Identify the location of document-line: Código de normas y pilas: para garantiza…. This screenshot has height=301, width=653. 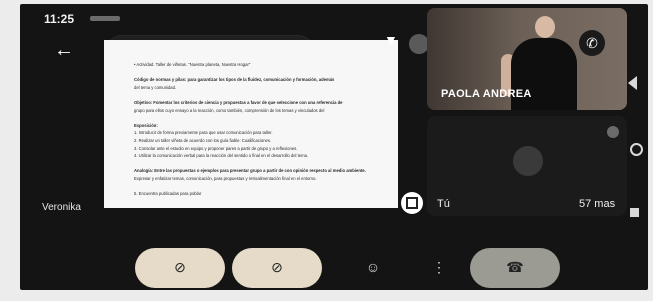
(234, 80).